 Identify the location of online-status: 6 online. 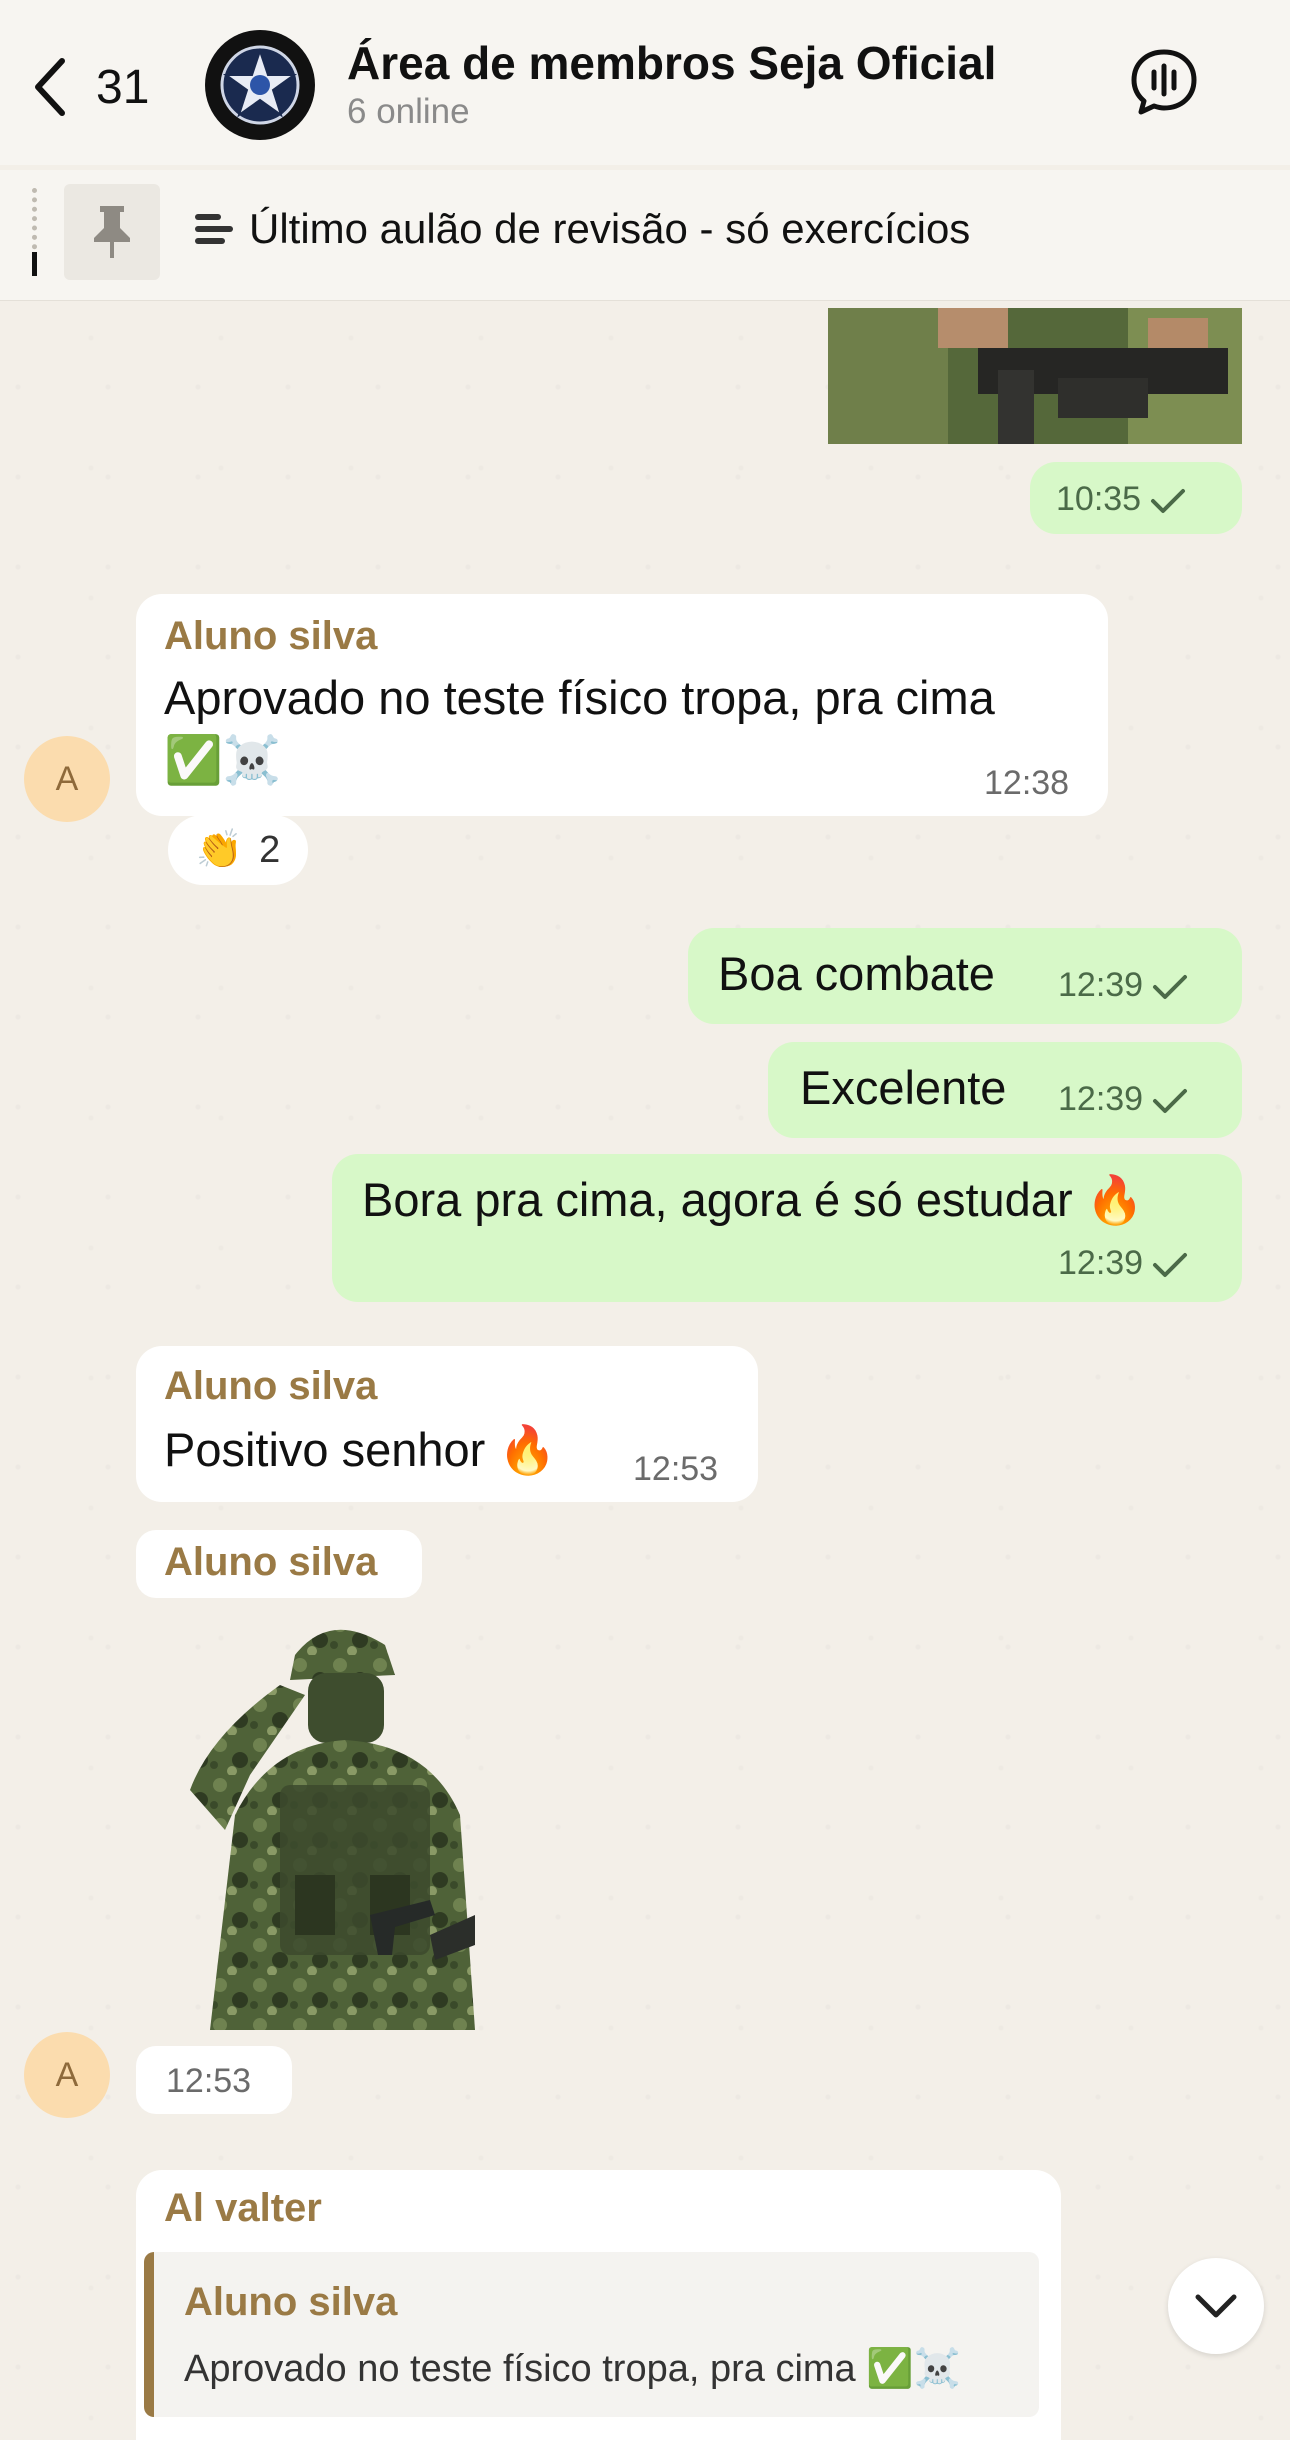
(408, 111).